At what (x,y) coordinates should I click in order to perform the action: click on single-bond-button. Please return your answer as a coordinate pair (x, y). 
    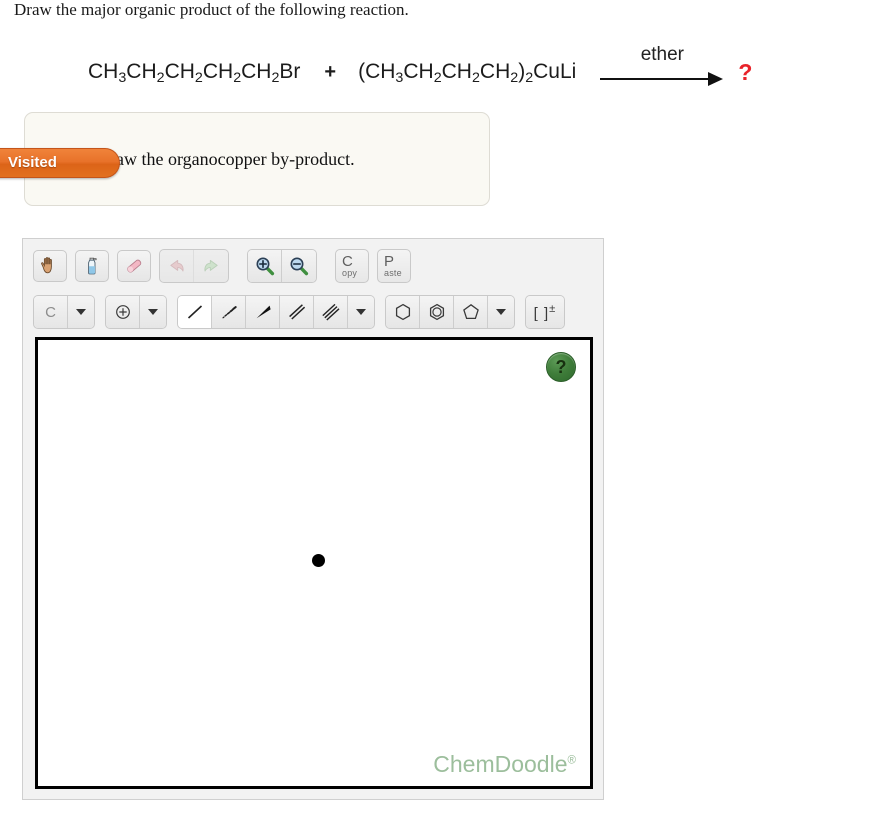
    Looking at the image, I should click on (195, 312).